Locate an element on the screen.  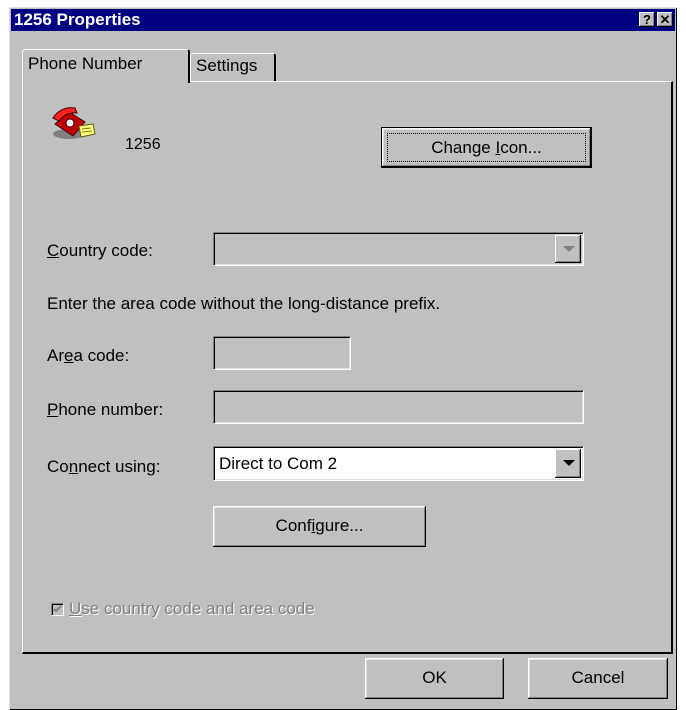
connect-using-label: Connect using: is located at coordinates (104, 466).